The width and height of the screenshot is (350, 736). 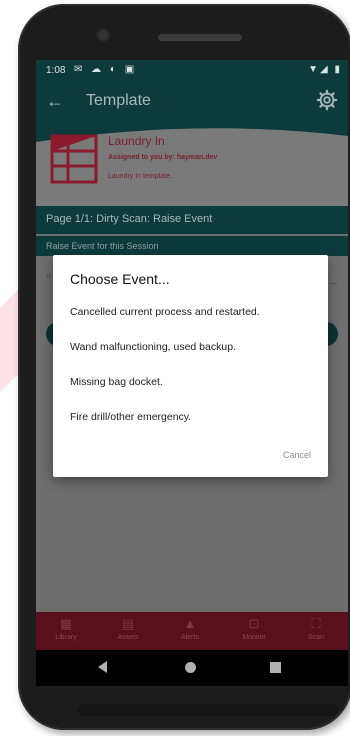 What do you see at coordinates (327, 100) in the screenshot?
I see `gear-icon` at bounding box center [327, 100].